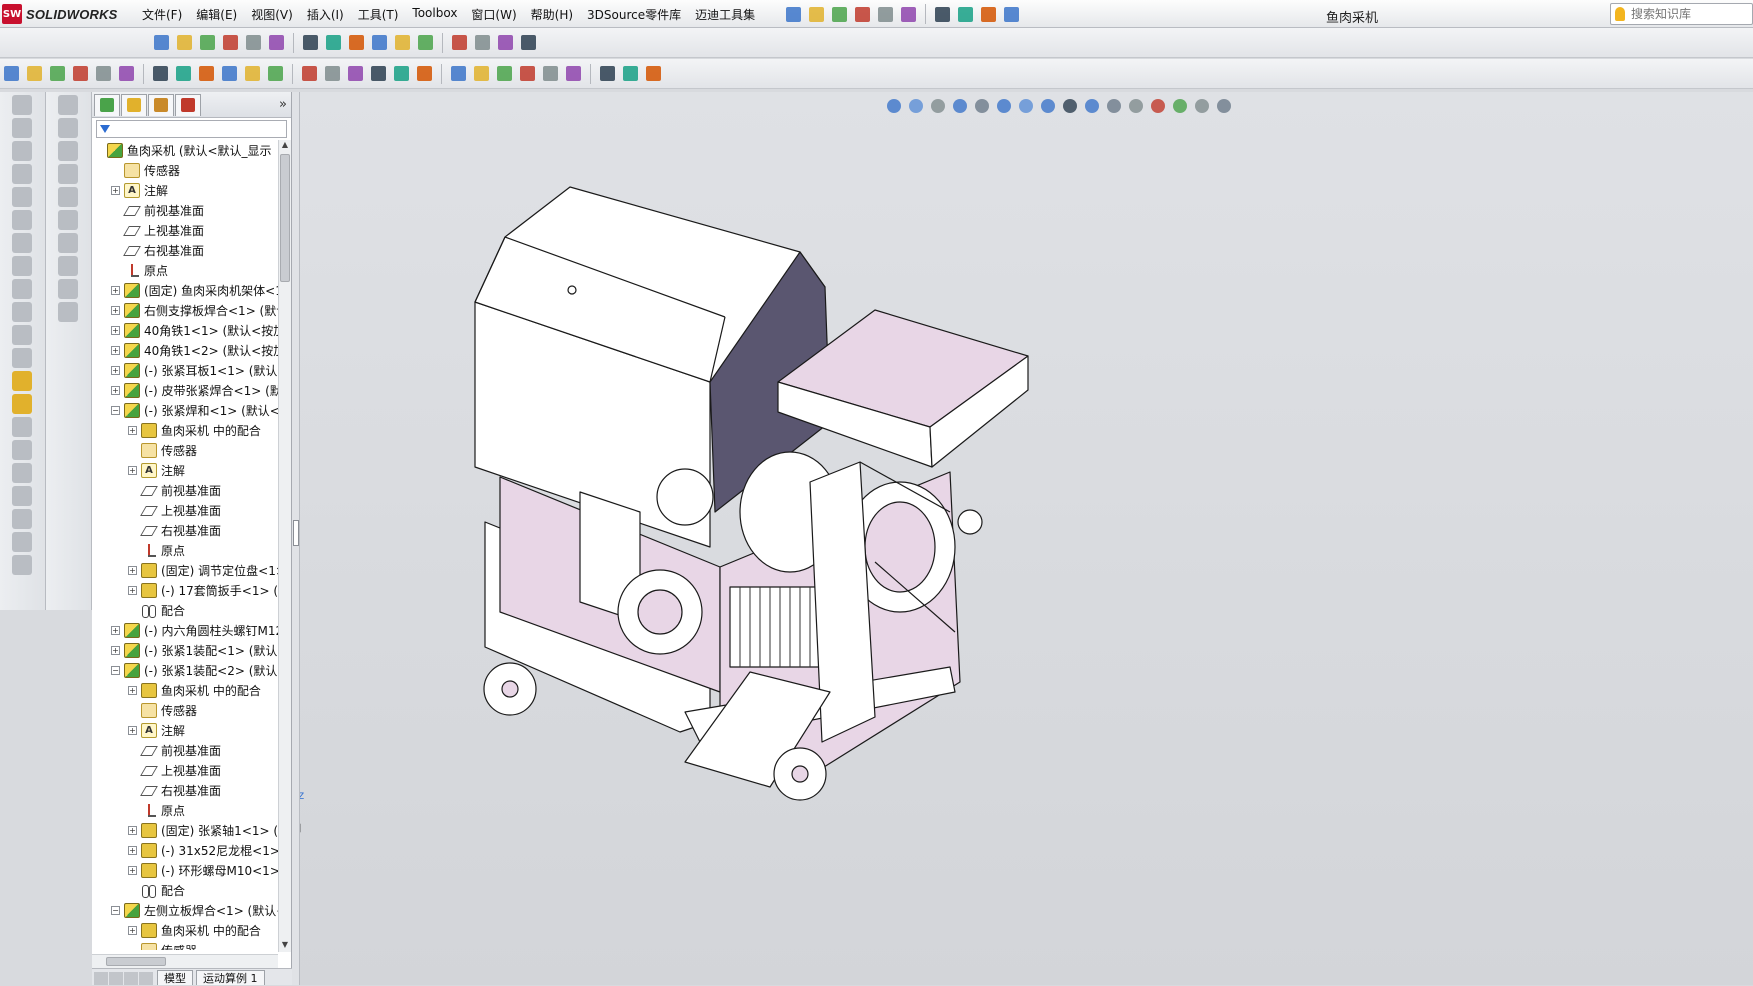 This screenshot has height=986, width=1753. Describe the element at coordinates (401, 74) in the screenshot. I see `toolbar-button-ref` at that location.